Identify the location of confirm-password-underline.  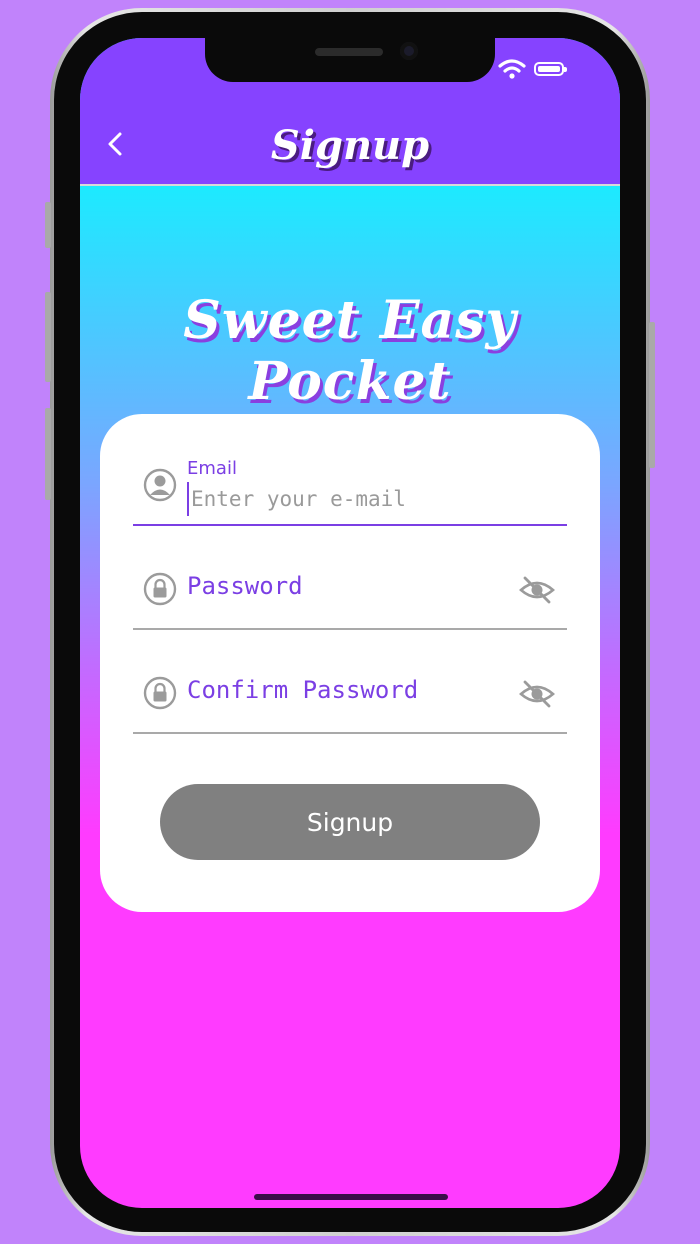
(350, 733).